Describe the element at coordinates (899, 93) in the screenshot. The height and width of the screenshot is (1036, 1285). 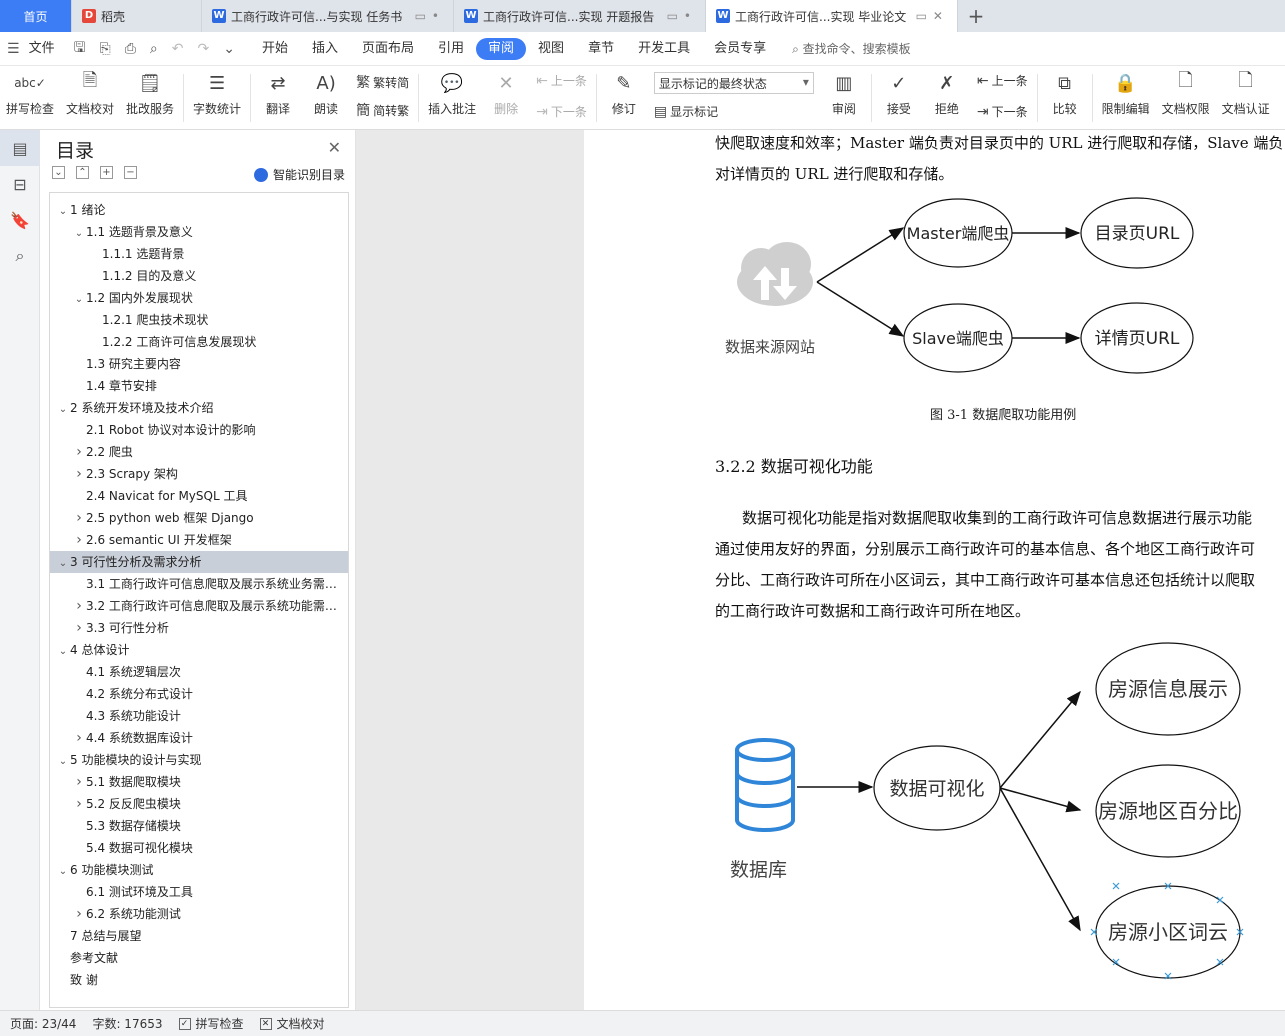
I see `accept-button: ✓ 接受` at that location.